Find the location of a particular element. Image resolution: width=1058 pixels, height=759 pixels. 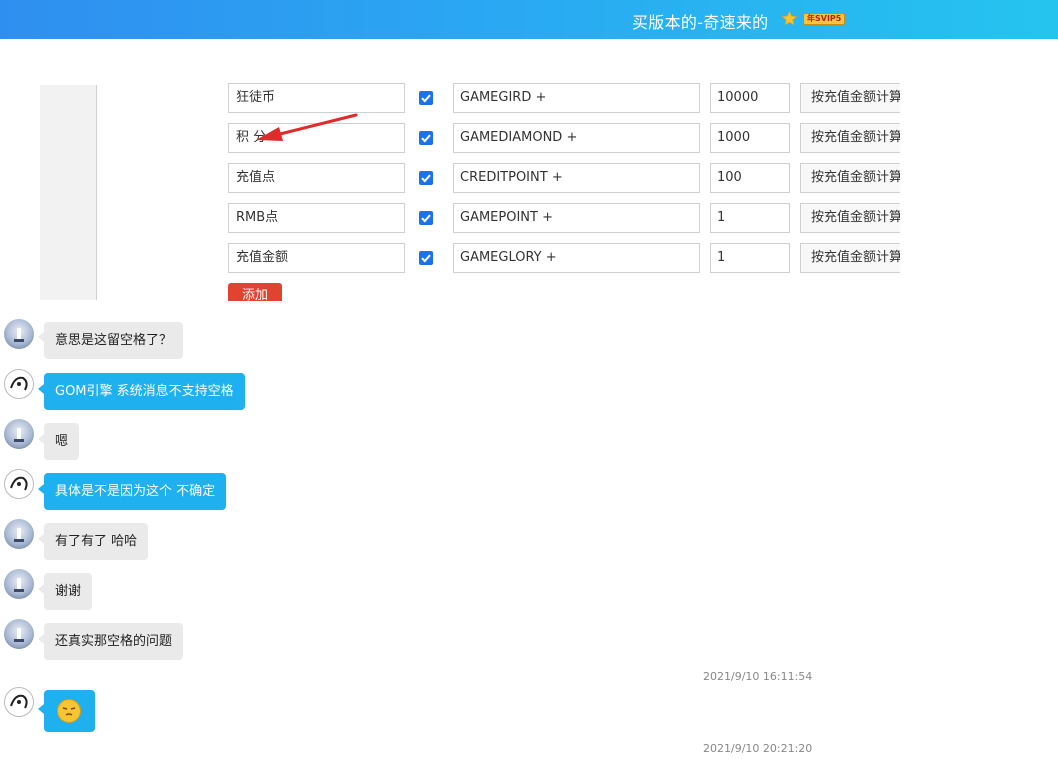

ratio-field: 100 is located at coordinates (750, 178).